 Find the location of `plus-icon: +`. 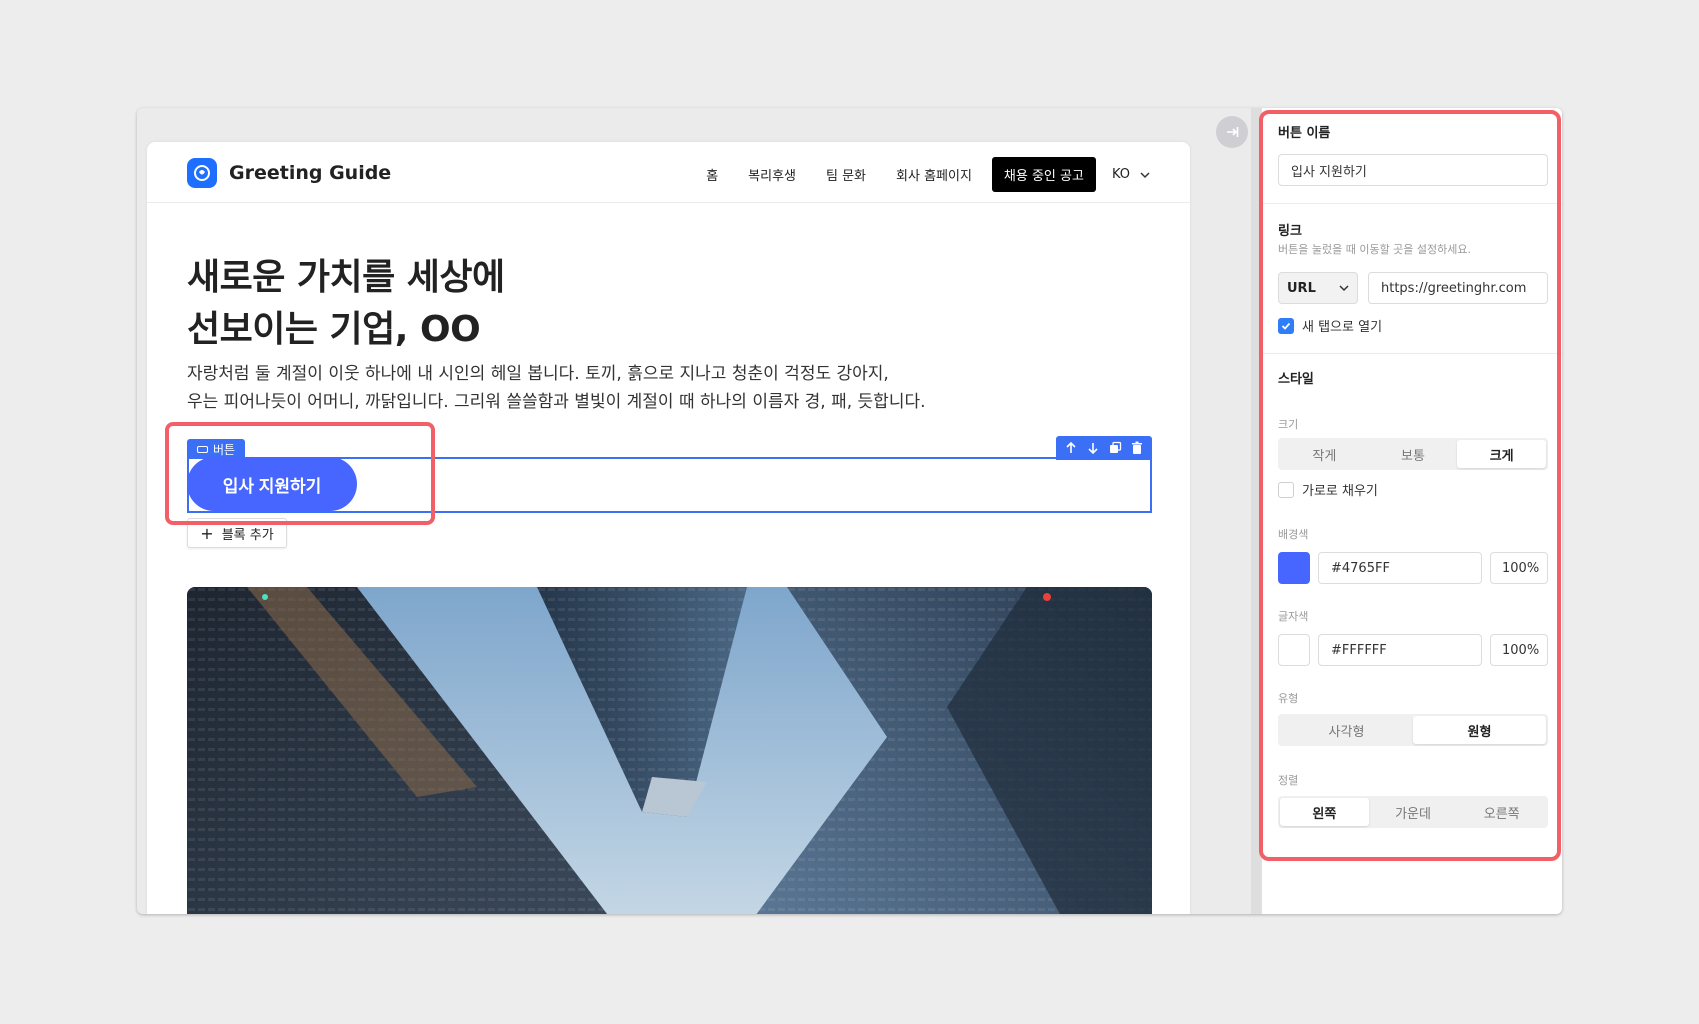

plus-icon: + is located at coordinates (207, 533).